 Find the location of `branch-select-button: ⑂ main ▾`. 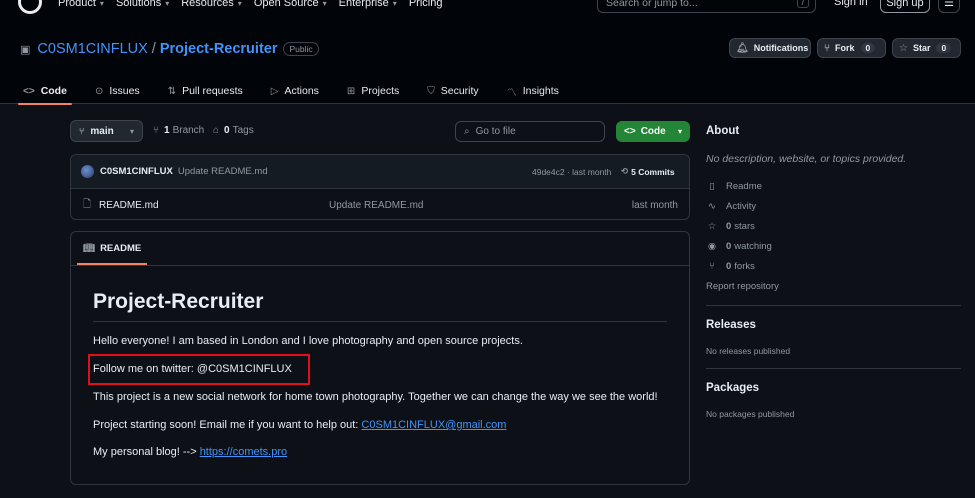

branch-select-button: ⑂ main ▾ is located at coordinates (106, 131).